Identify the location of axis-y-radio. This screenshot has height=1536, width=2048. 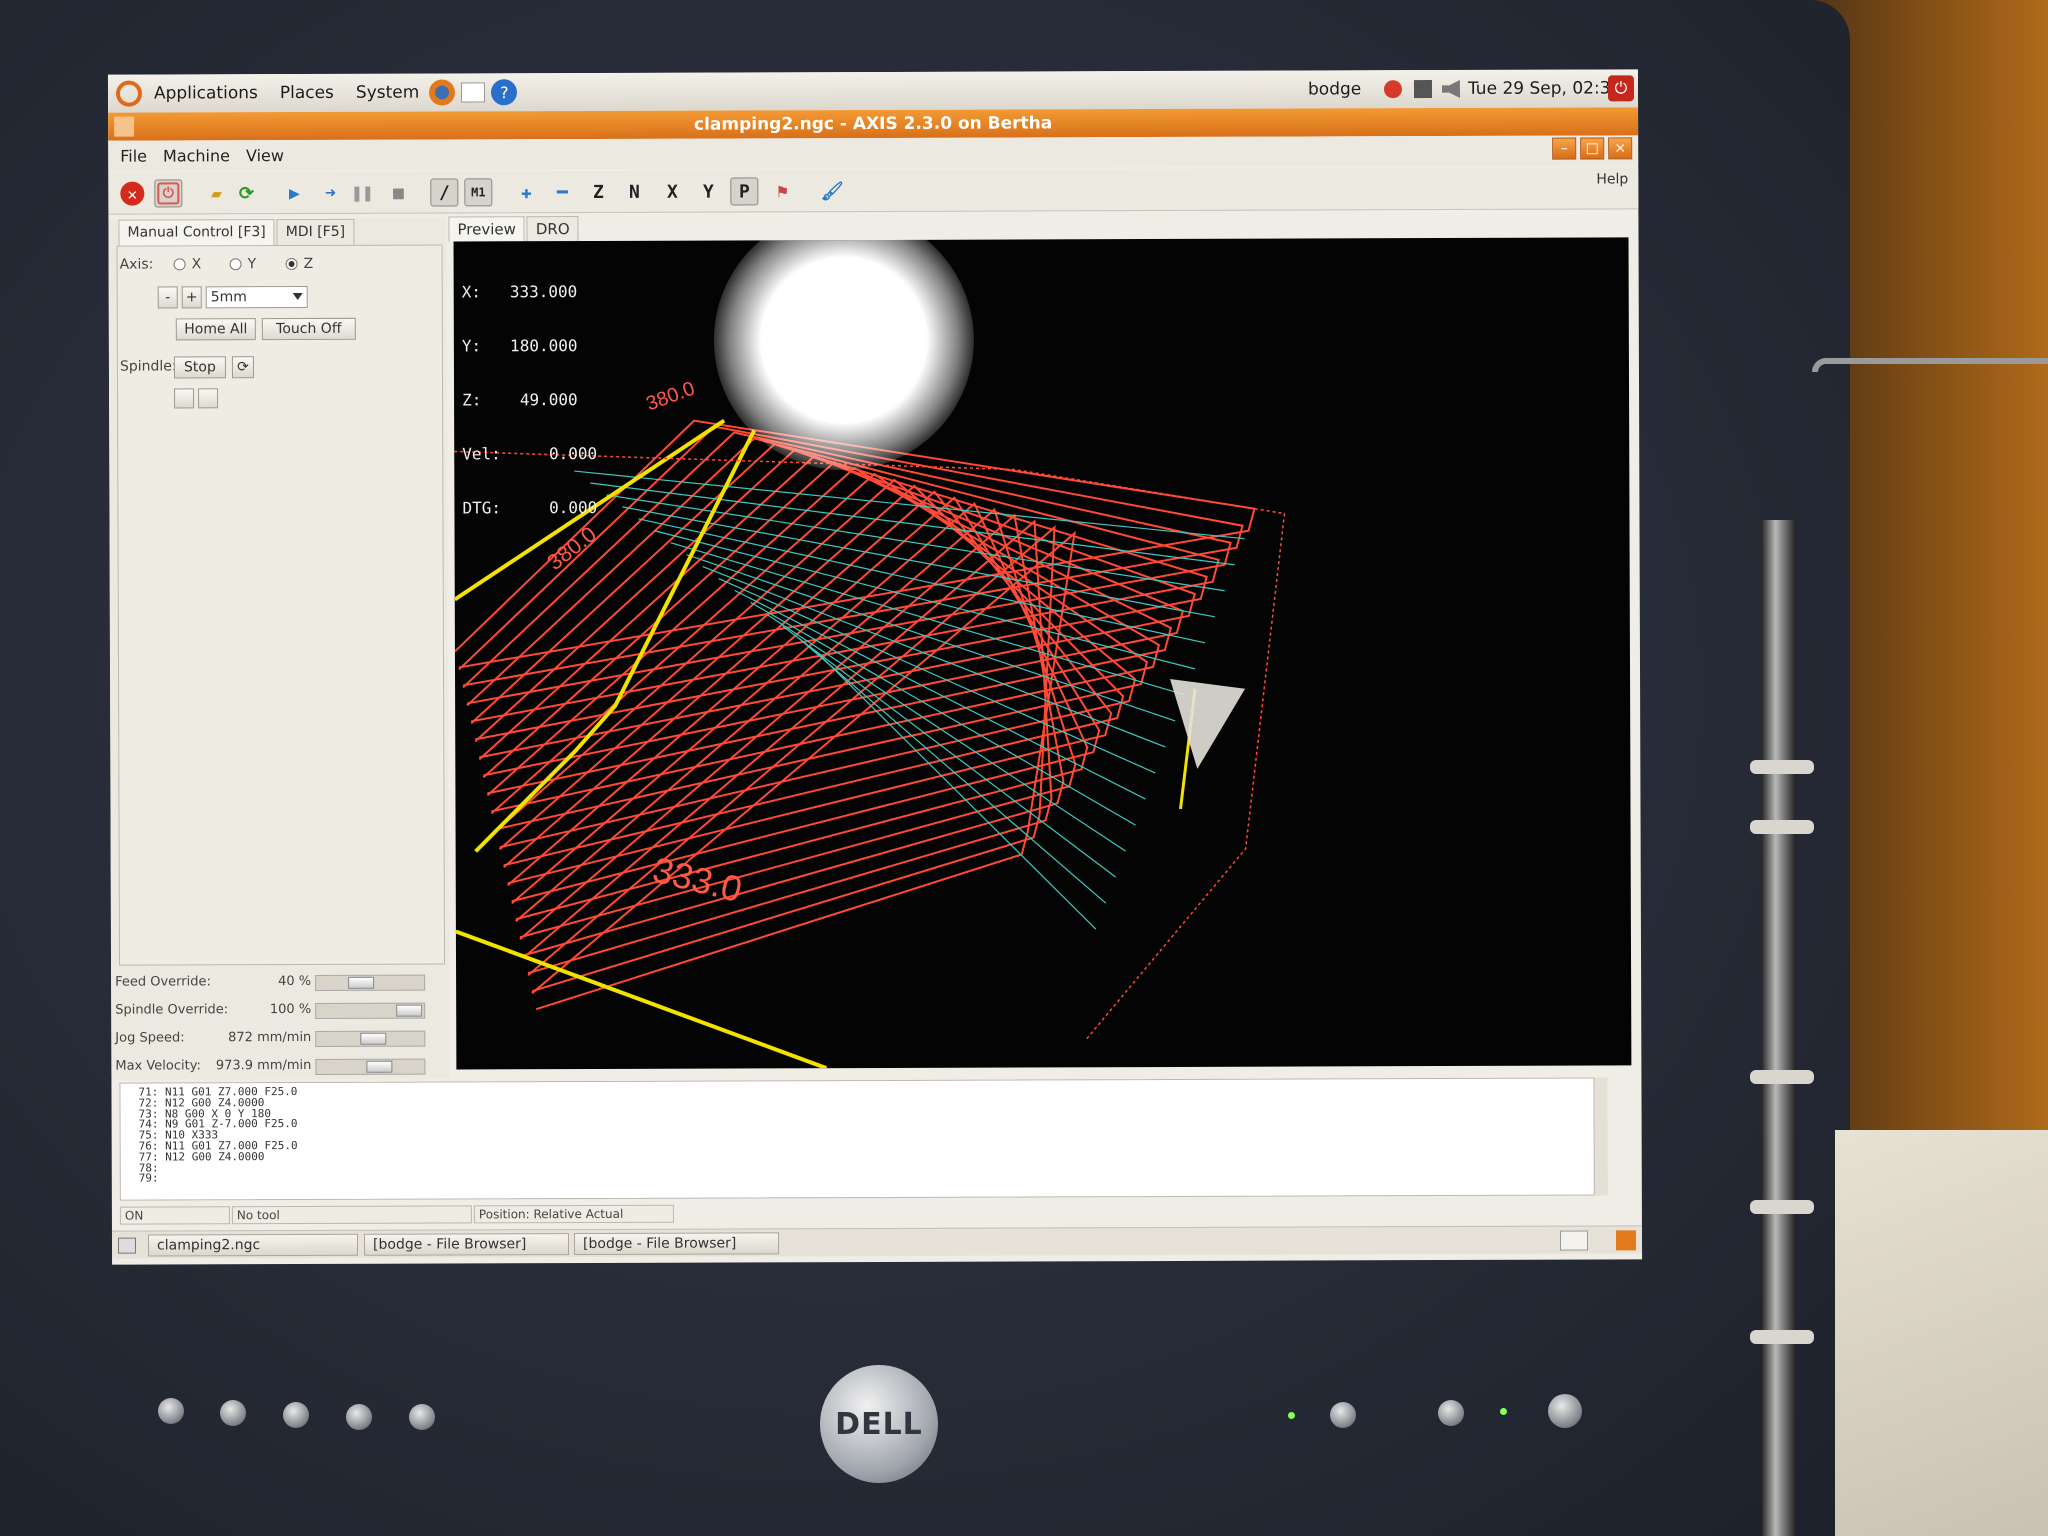
(235, 264).